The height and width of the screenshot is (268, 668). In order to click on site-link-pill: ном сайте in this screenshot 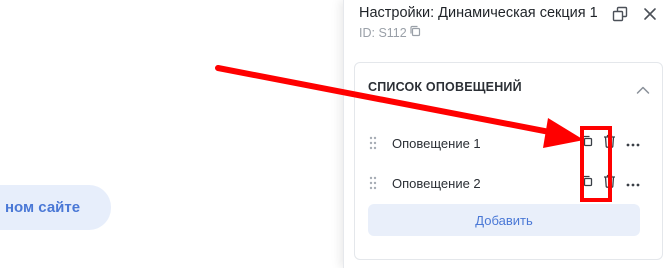, I will do `click(55, 207)`.